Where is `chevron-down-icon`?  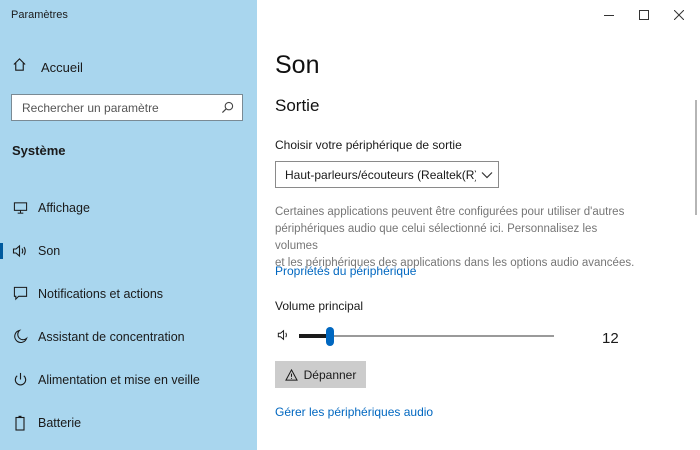
chevron-down-icon is located at coordinates (487, 175).